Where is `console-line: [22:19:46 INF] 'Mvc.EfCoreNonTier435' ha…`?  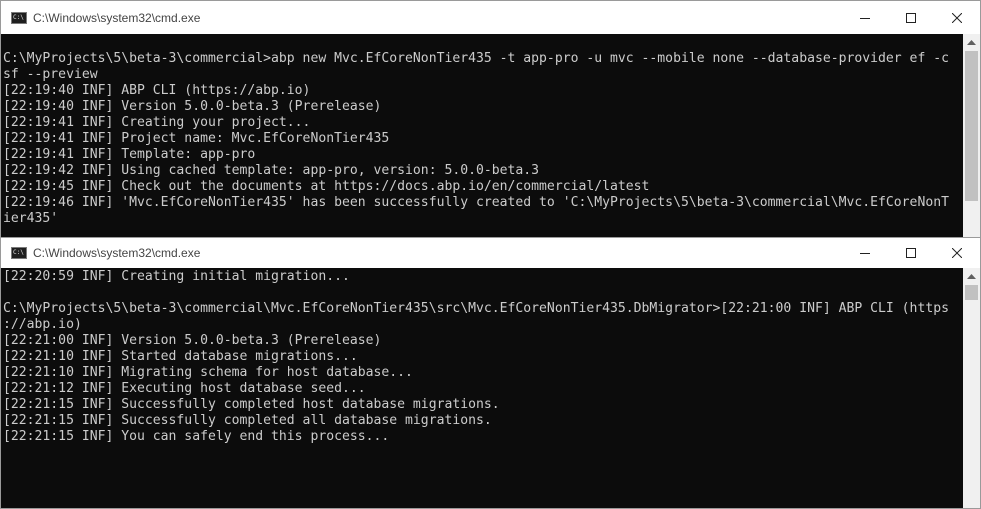
console-line: [22:19:46 INF] 'Mvc.EfCoreNonTier435' ha… is located at coordinates (476, 202).